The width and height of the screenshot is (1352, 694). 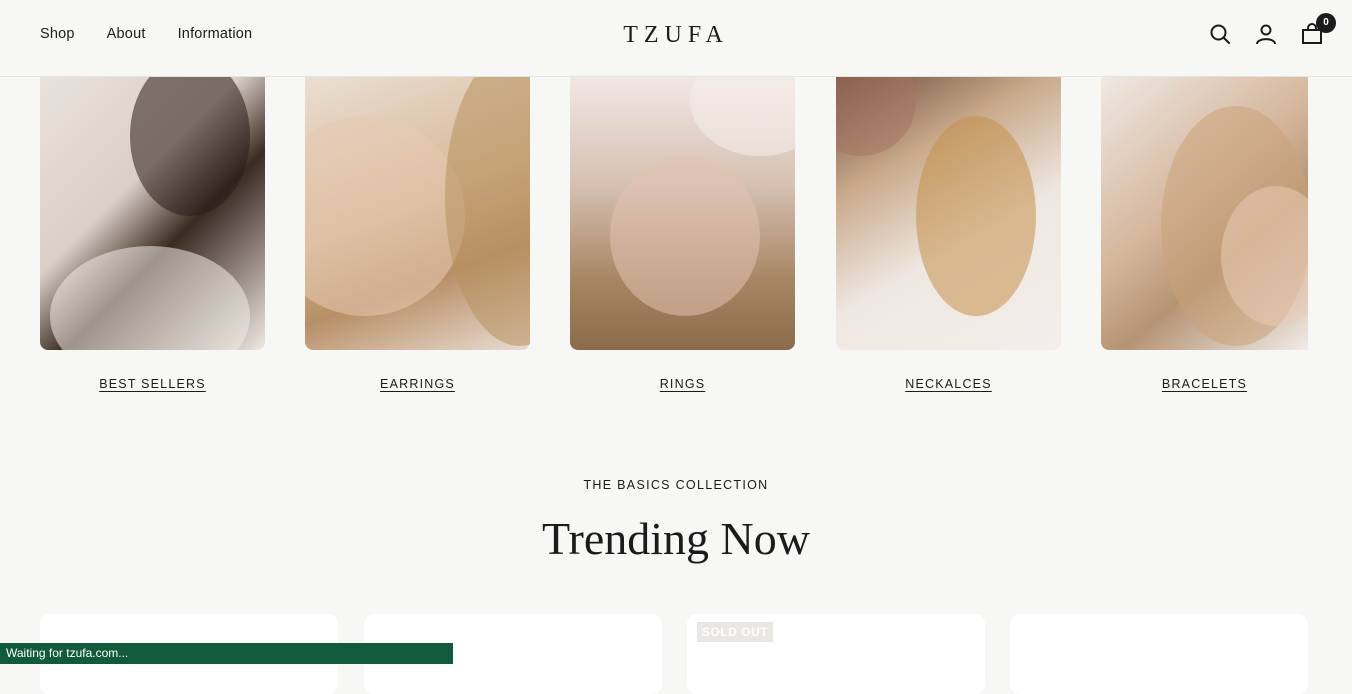 What do you see at coordinates (676, 485) in the screenshot?
I see `section-kicker: THE BASICS COLLECTION` at bounding box center [676, 485].